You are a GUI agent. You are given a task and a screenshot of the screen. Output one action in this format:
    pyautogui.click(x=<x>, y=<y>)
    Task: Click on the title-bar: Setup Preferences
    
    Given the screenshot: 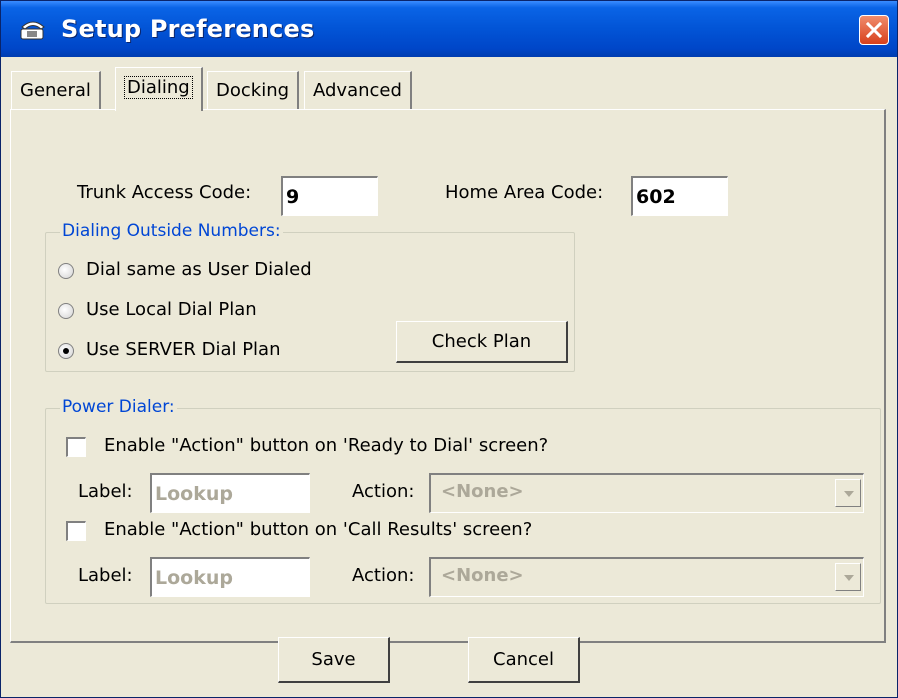 What is the action you would take?
    pyautogui.click(x=449, y=29)
    